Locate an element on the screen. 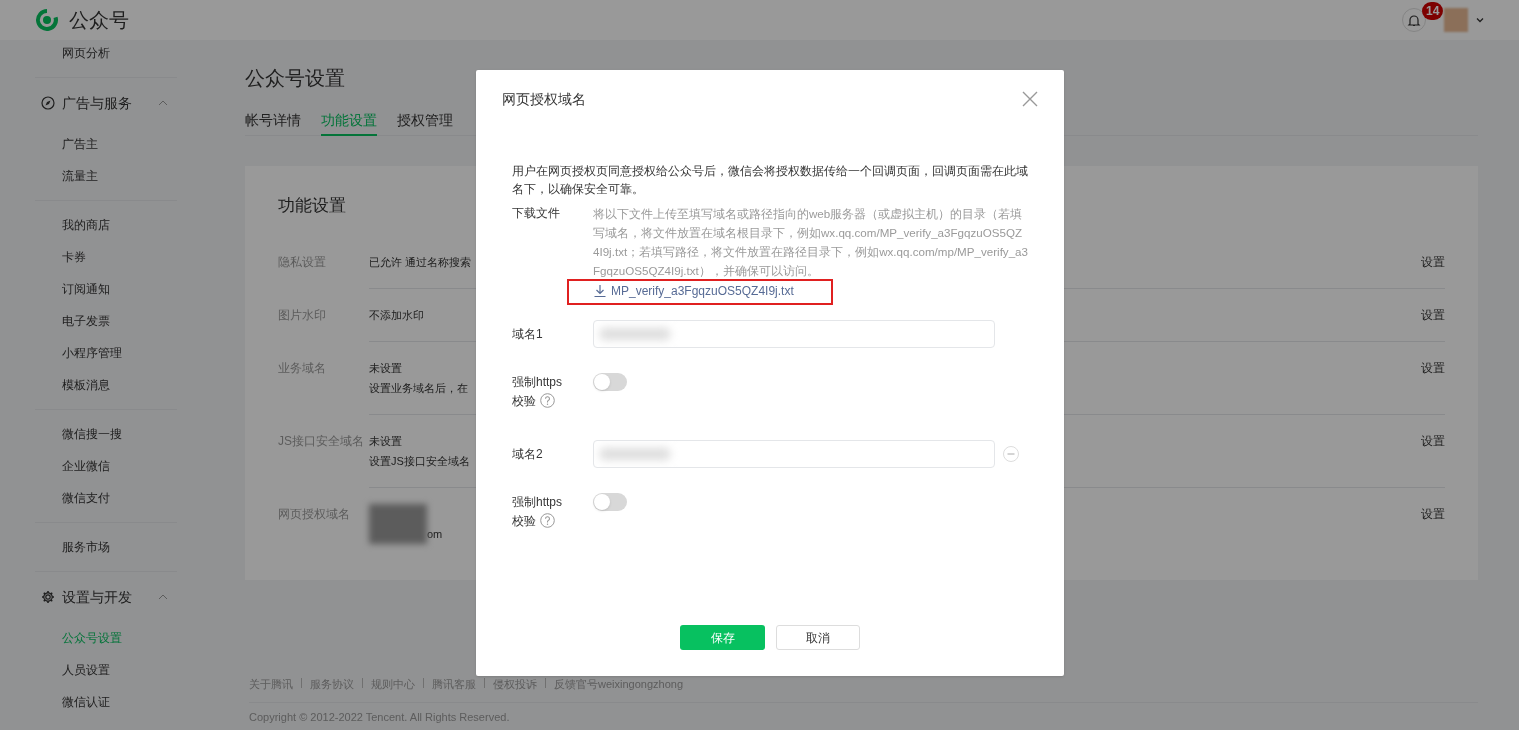  close-icon is located at coordinates (1030, 99).